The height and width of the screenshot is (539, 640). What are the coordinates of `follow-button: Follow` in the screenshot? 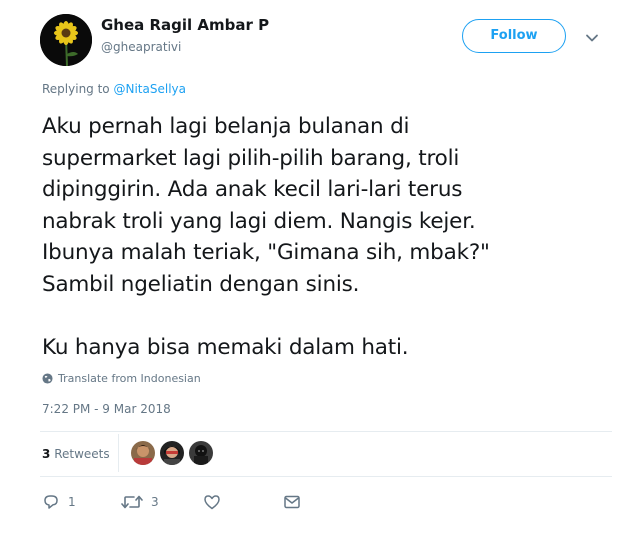 It's located at (514, 36).